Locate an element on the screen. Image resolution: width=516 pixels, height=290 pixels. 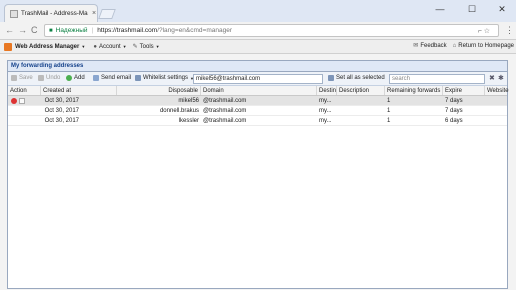
undo-button: Undo is located at coordinates (49, 78).